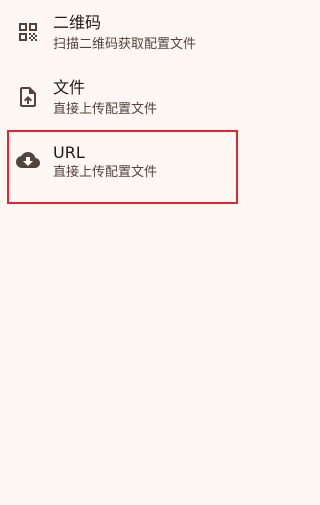  I want to click on option-qr-code: 二维码 扫描二维码获取配置文件, so click(150, 32).